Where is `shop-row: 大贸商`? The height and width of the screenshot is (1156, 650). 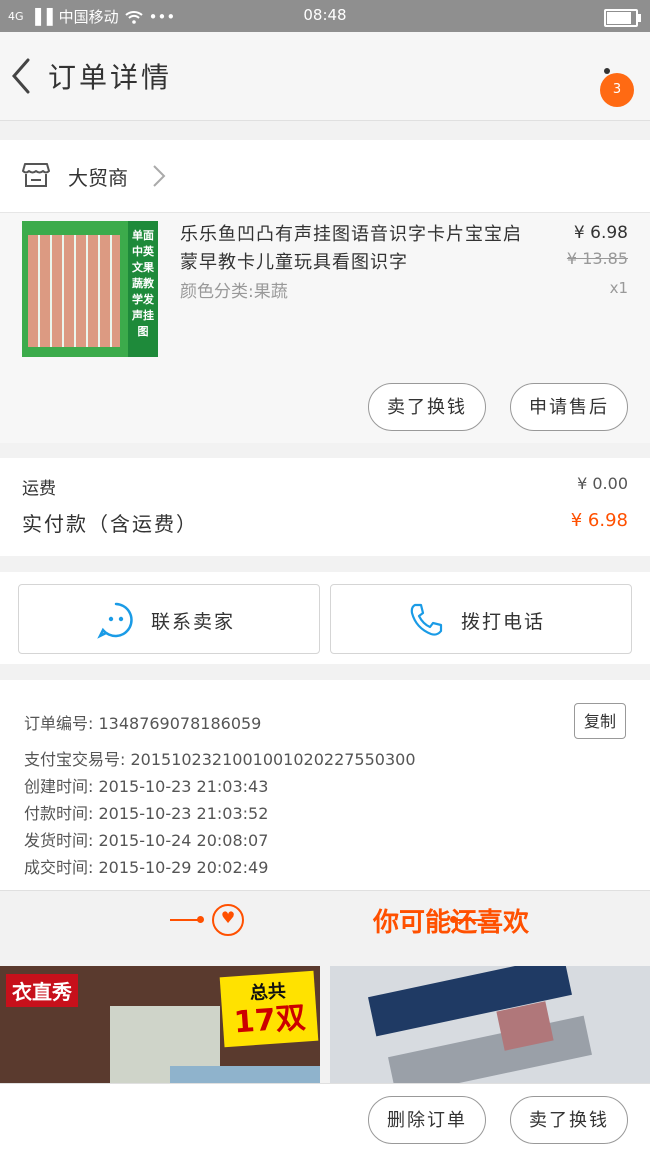 shop-row: 大贸商 is located at coordinates (325, 176).